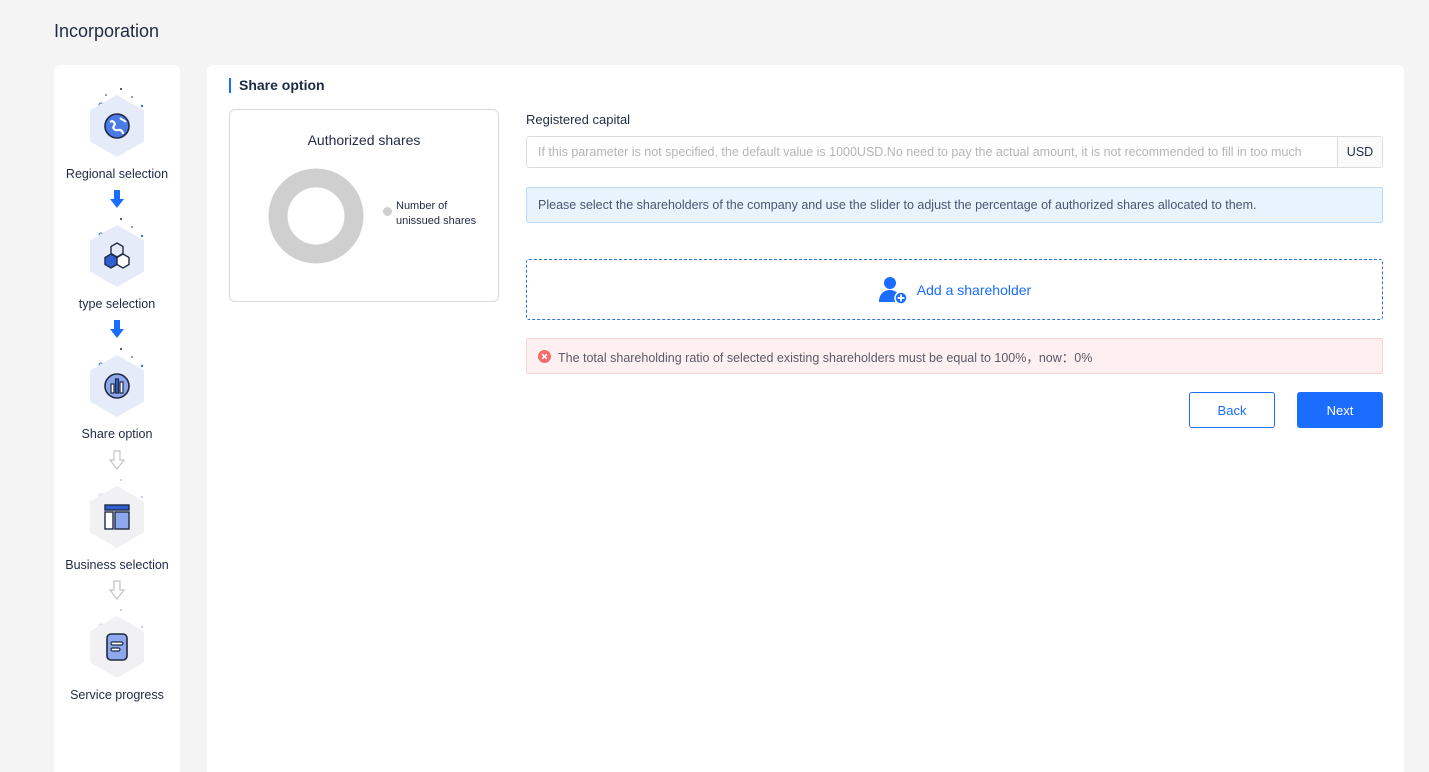 This screenshot has width=1429, height=772. What do you see at coordinates (1359, 152) in the screenshot?
I see `currency-suffix: USD` at bounding box center [1359, 152].